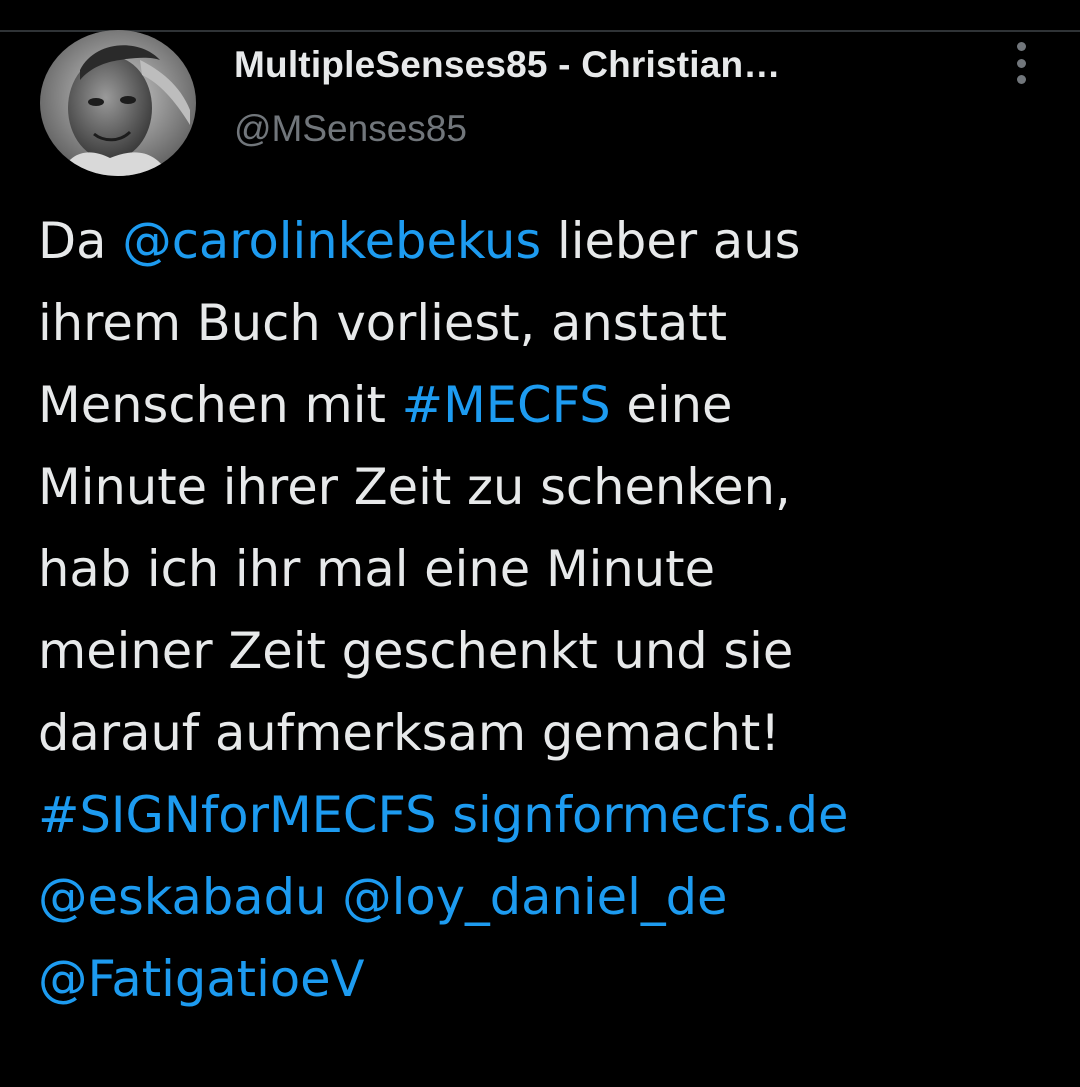 Image resolution: width=1080 pixels, height=1087 pixels. I want to click on avatar, so click(118, 103).